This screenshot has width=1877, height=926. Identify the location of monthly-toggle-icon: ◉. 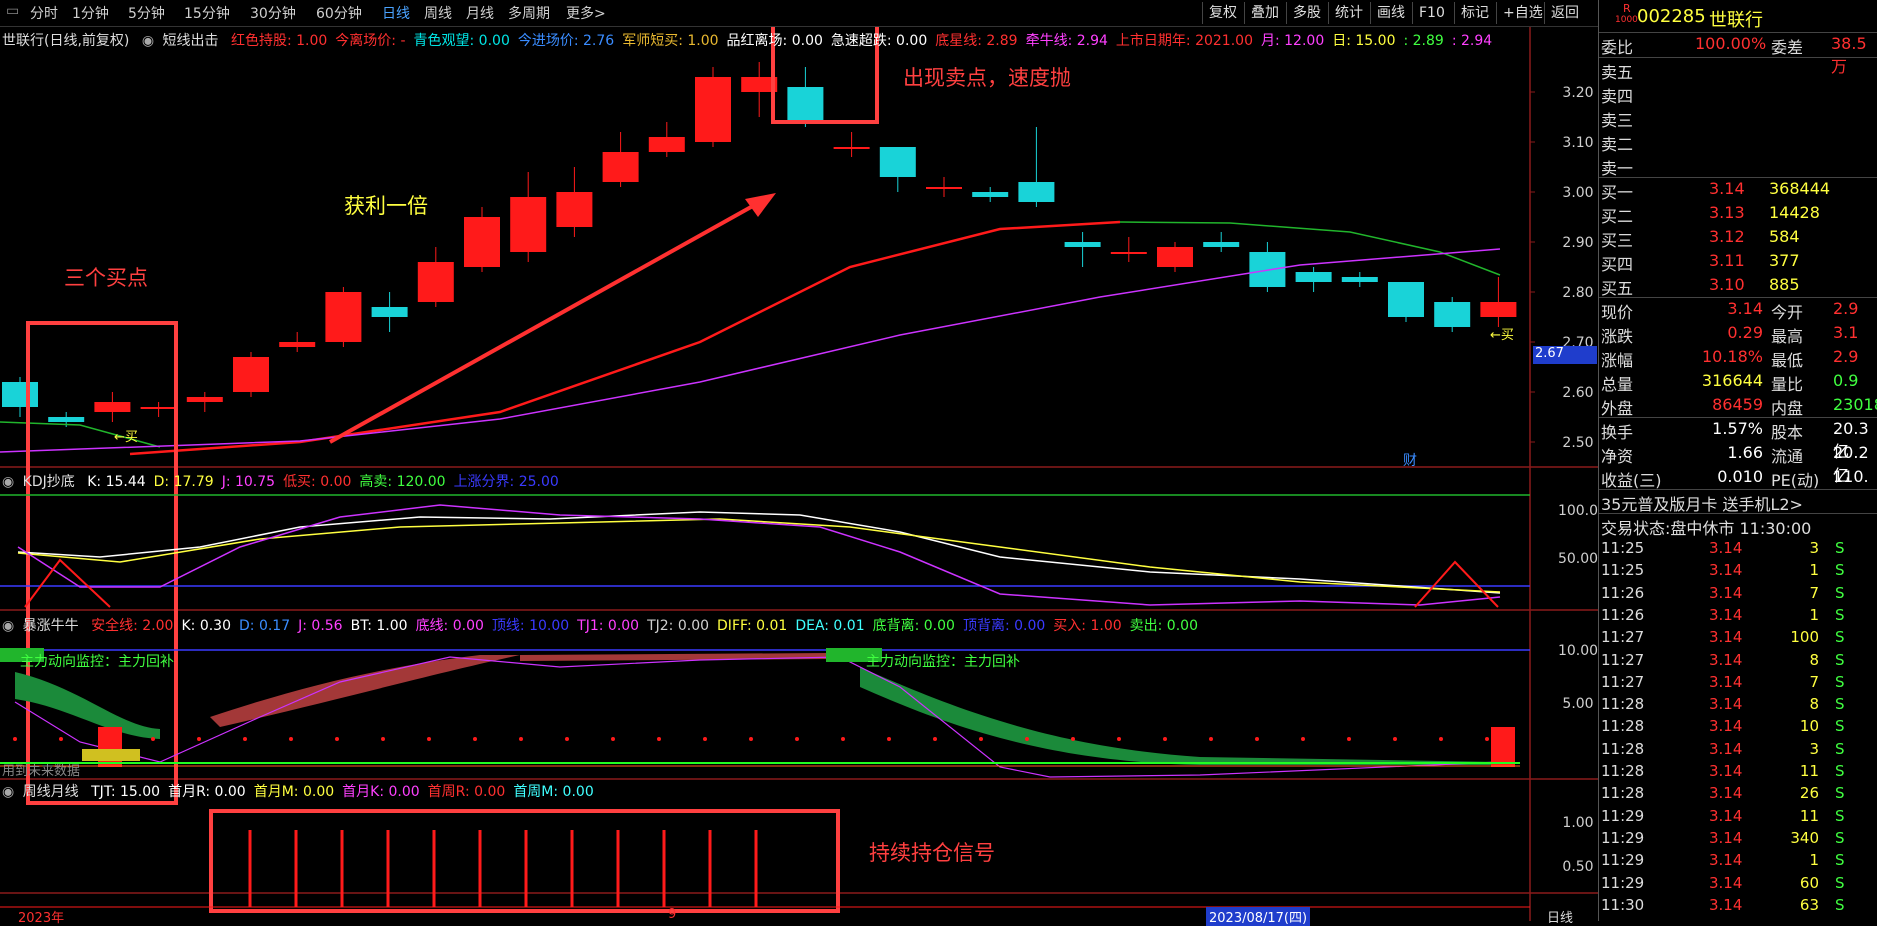
(8, 792).